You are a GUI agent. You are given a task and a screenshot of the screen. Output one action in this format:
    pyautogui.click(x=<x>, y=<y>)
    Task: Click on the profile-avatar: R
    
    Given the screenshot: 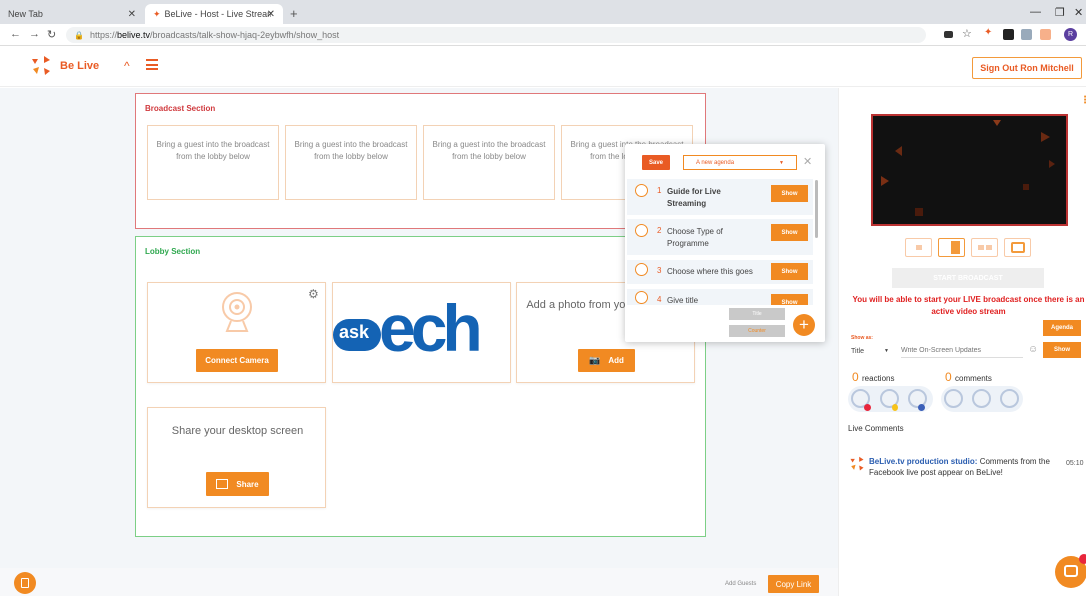 What is the action you would take?
    pyautogui.click(x=1070, y=34)
    